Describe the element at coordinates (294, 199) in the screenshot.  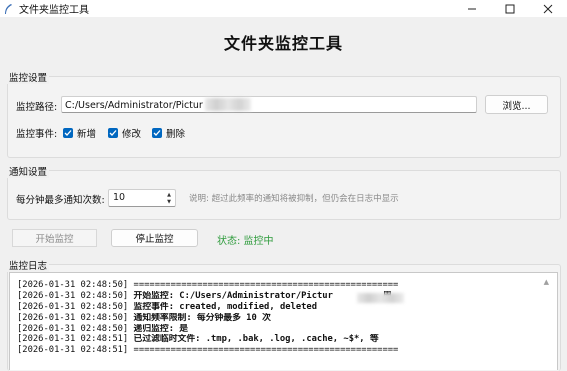
I see `notify-hint: 说明: 超过此频率的通知将被抑制，但仍会在日志中显示` at that location.